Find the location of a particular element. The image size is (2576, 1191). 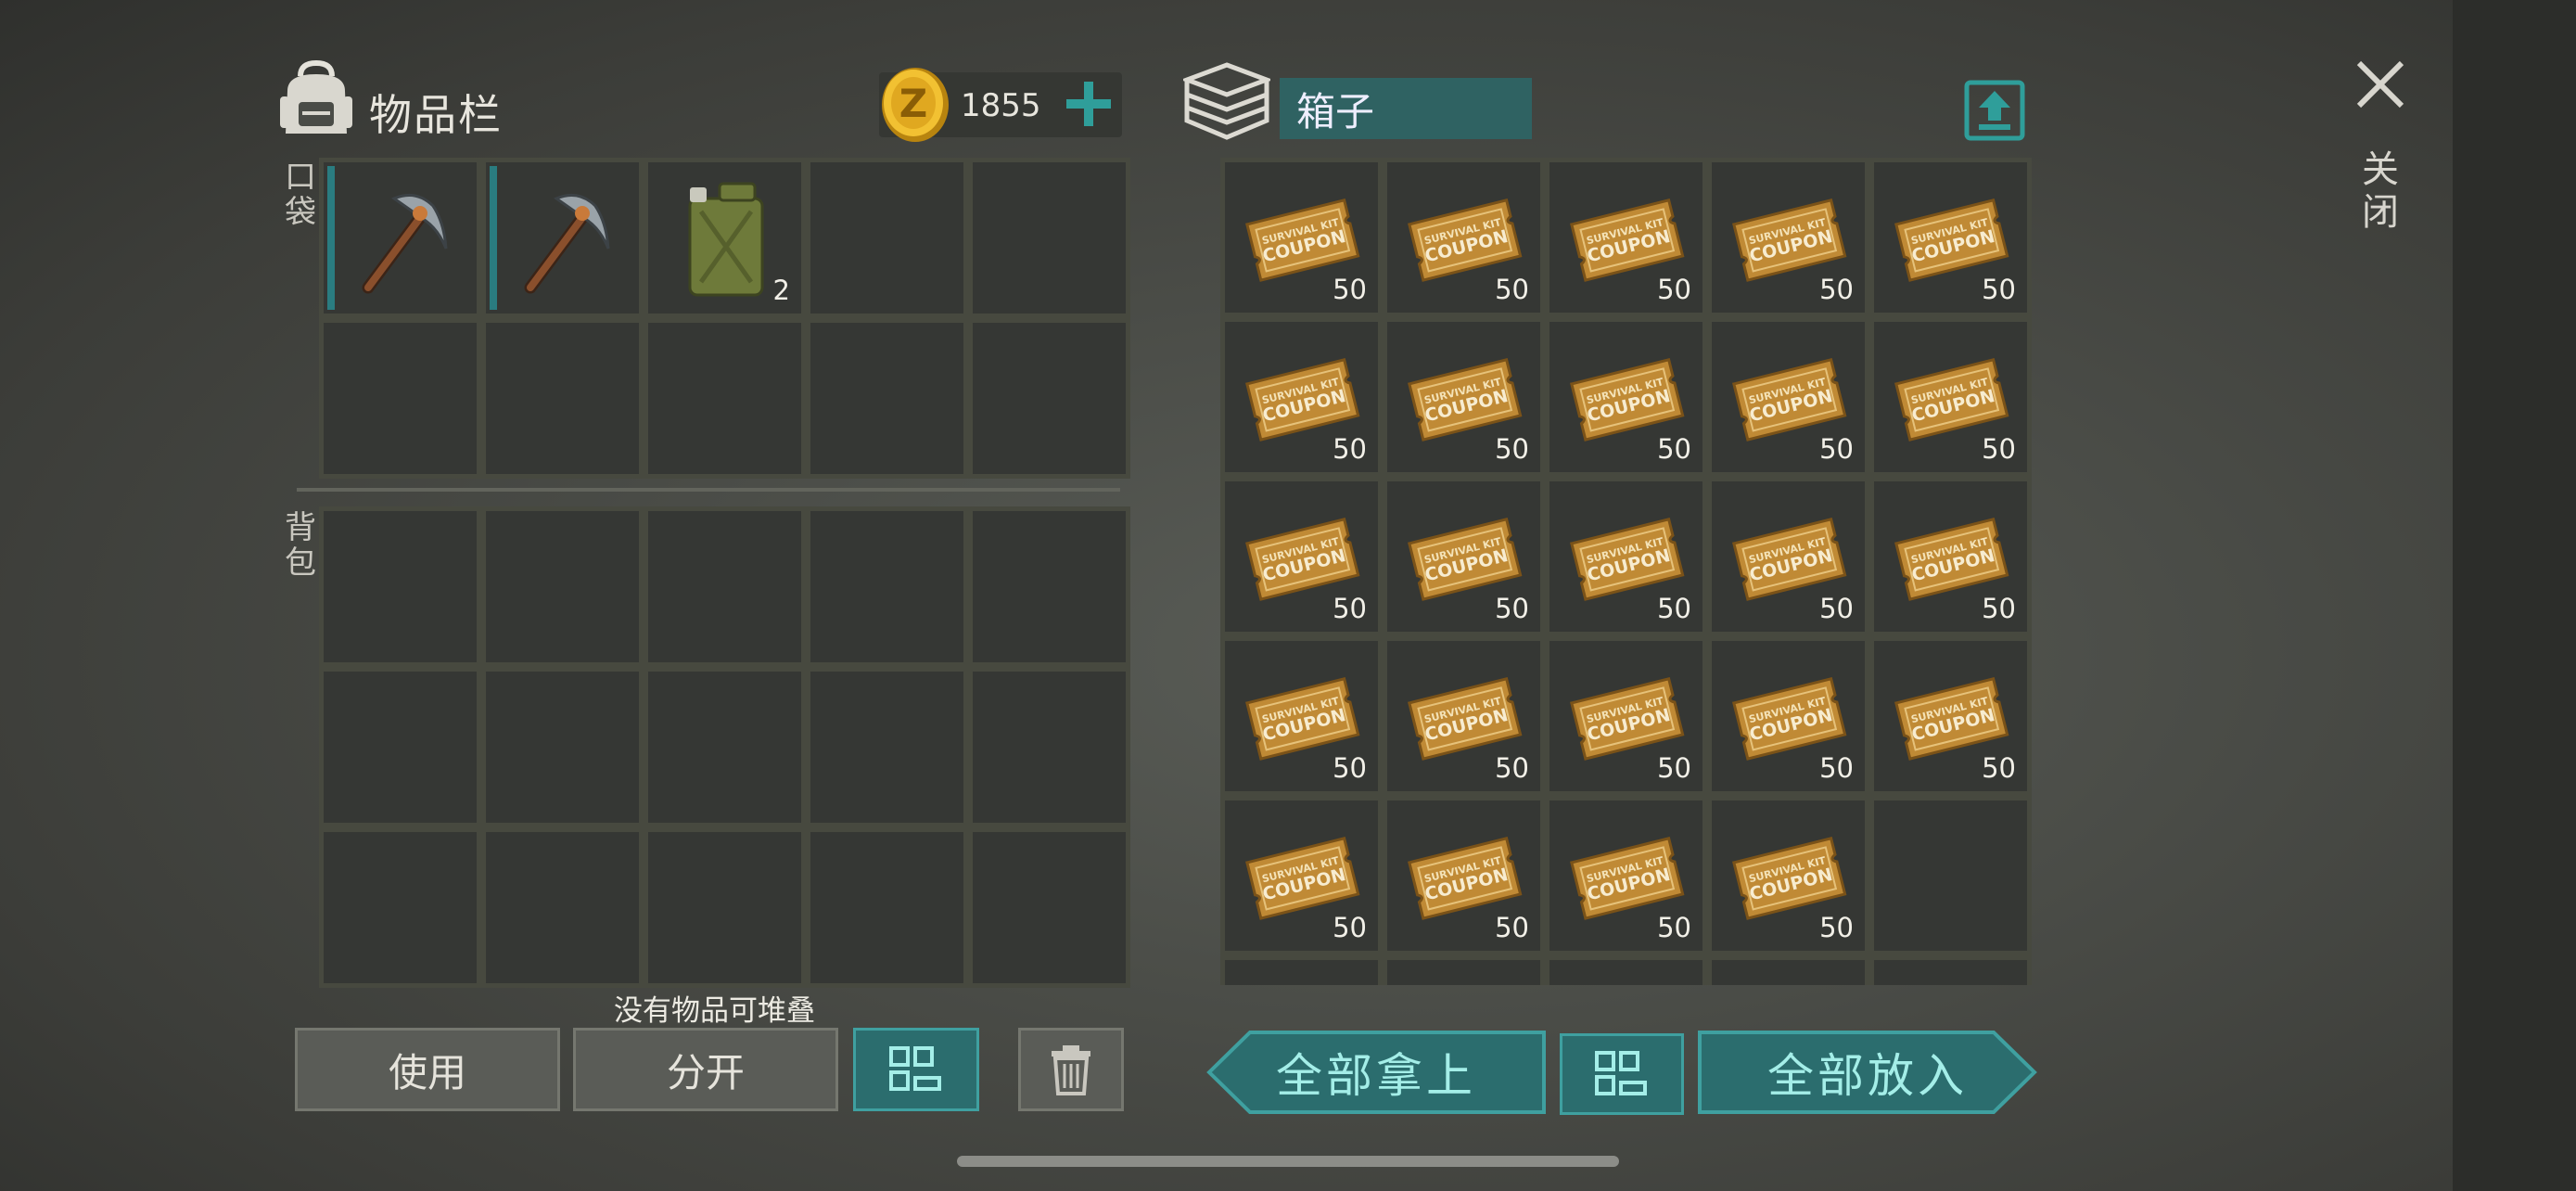

pocket-label: 口袋 is located at coordinates (301, 195).